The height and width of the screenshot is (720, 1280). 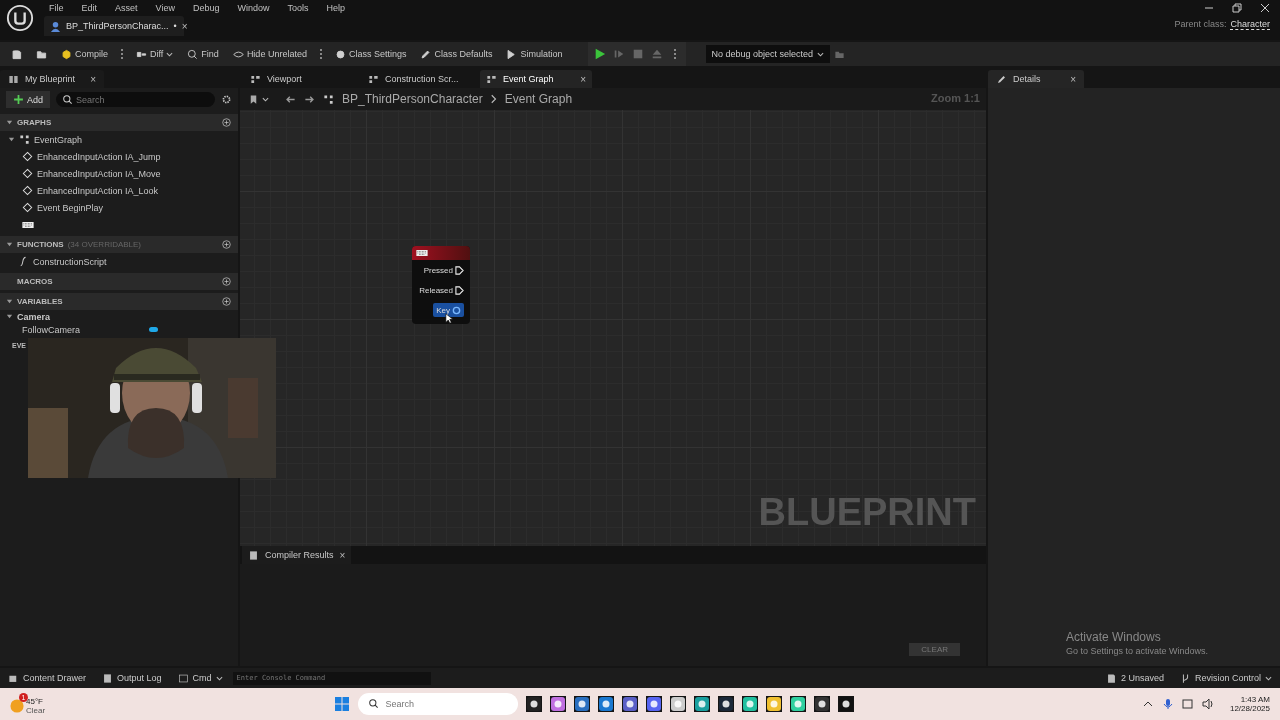 I want to click on start-icon, so click(x=341, y=704).